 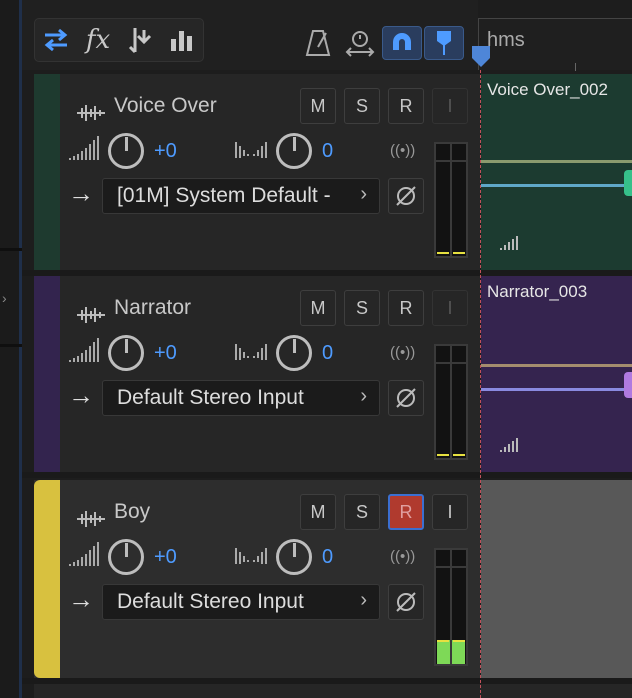 I want to click on playhead-handle-icon, so click(x=481, y=57).